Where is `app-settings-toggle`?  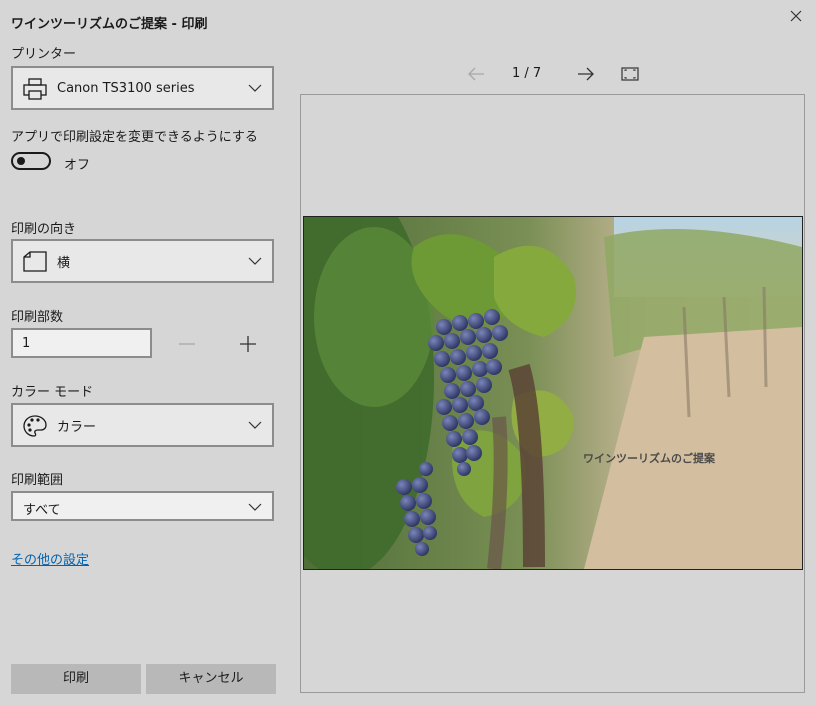
app-settings-toggle is located at coordinates (31, 161).